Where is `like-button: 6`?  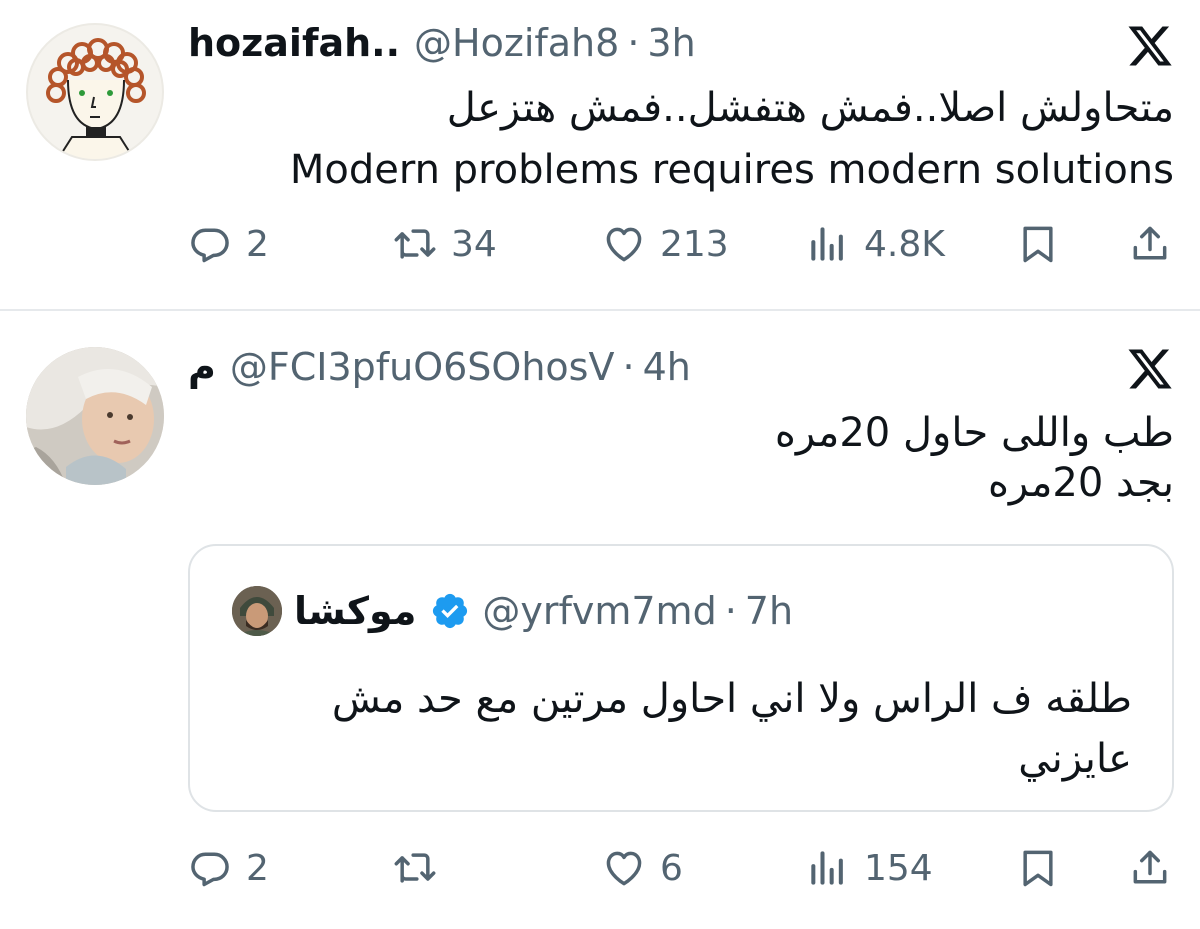
like-button: 6 is located at coordinates (642, 868).